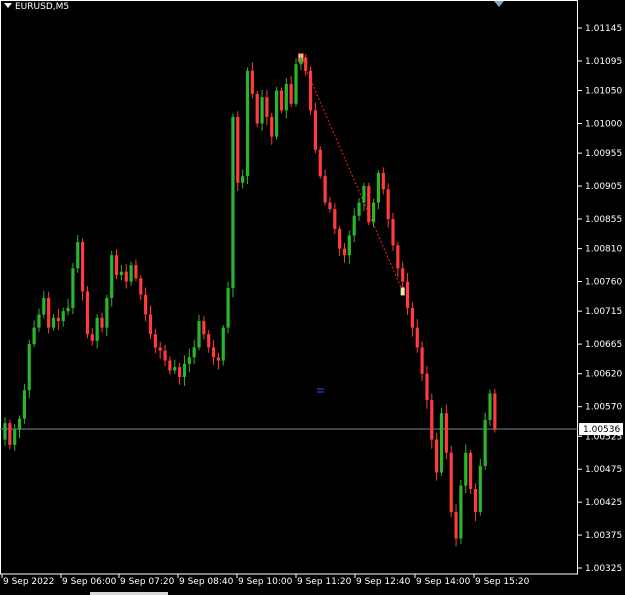 Image resolution: width=625 pixels, height=595 pixels. I want to click on price-tick-label: 1.00620, so click(603, 375).